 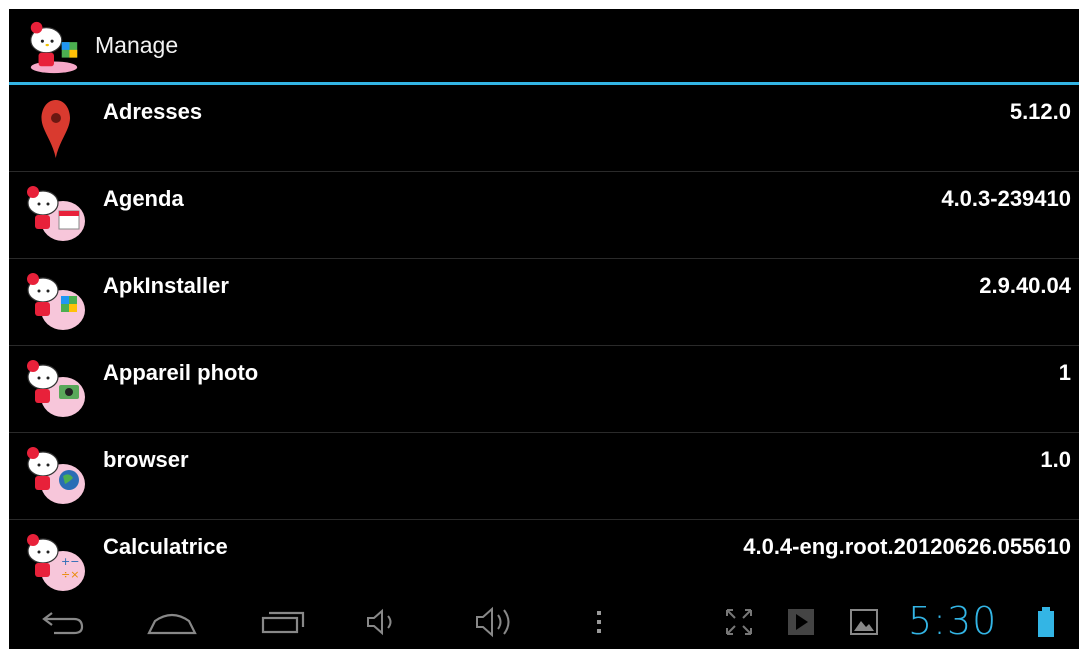 I want to click on volume-down-button, so click(x=382, y=622).